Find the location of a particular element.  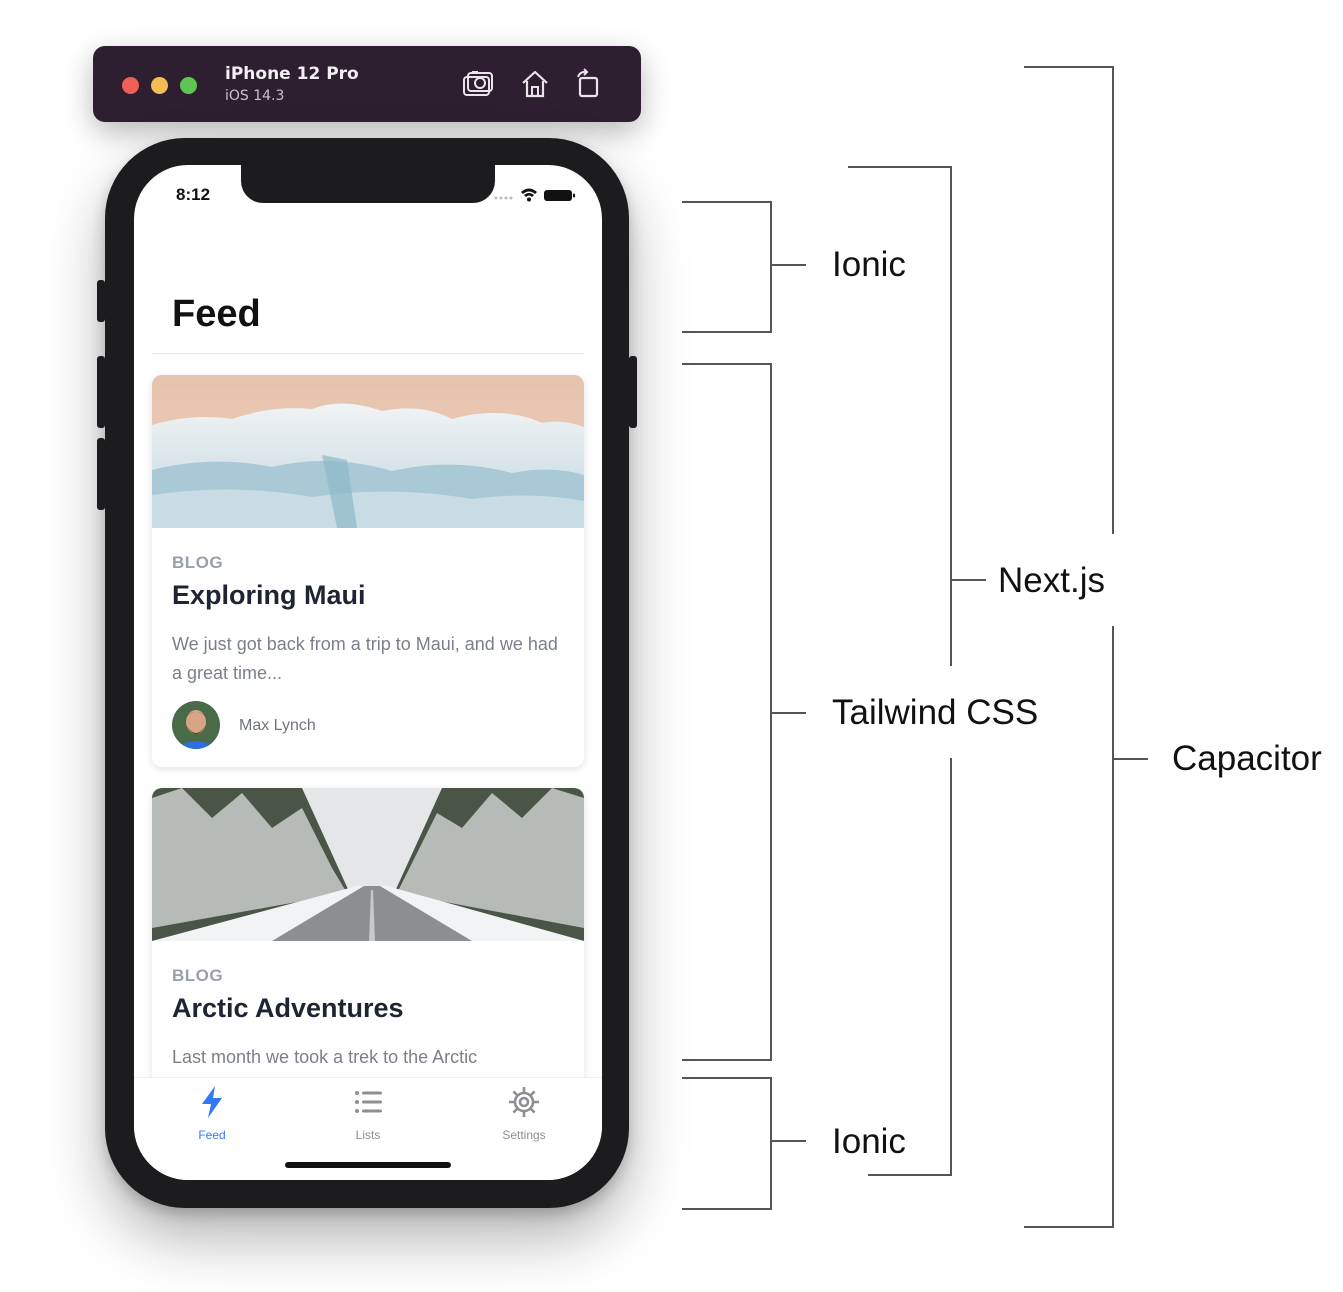

os-version: iOS 14.3 is located at coordinates (255, 96).